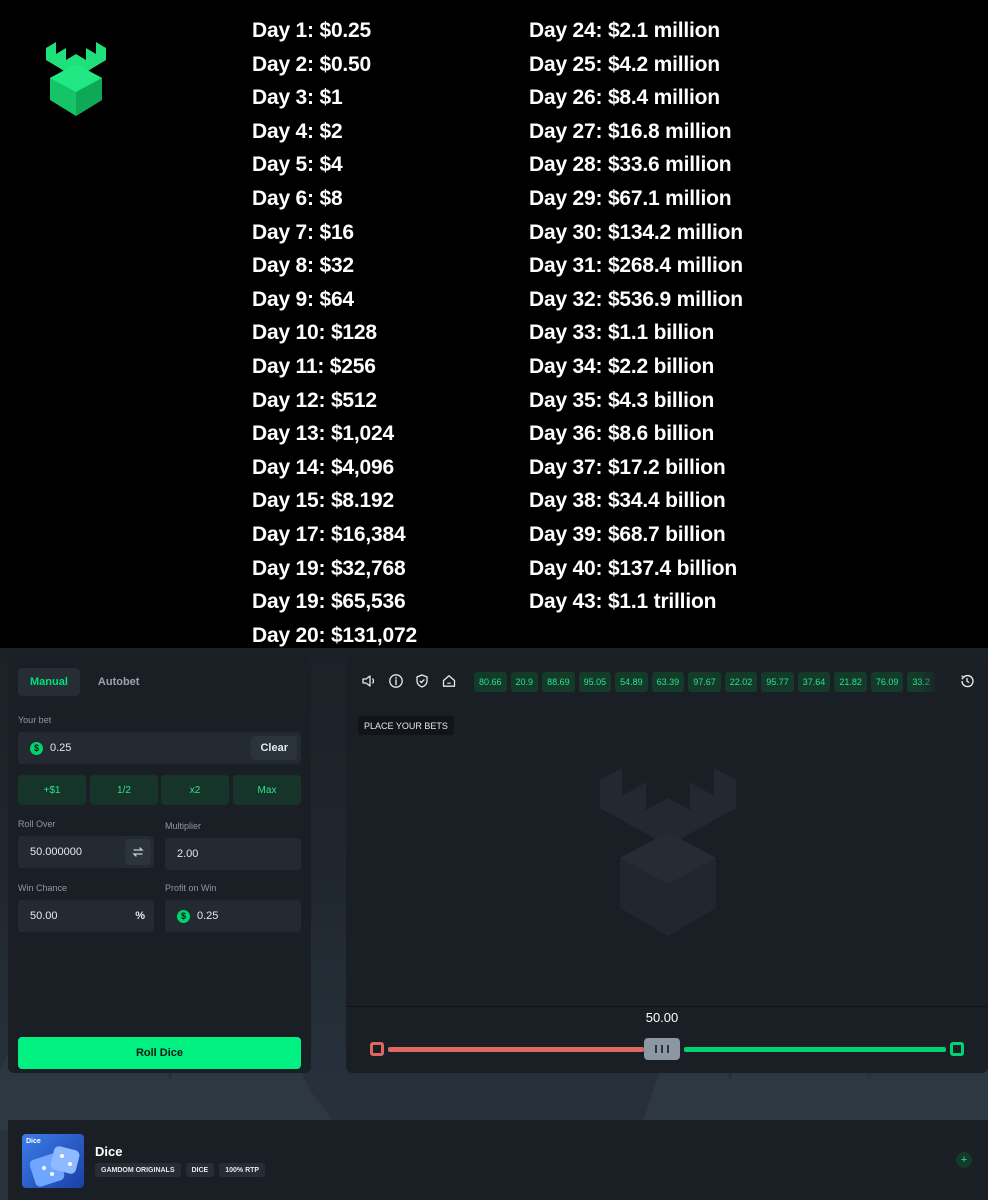 This screenshot has height=1200, width=988. What do you see at coordinates (622, 333) in the screenshot?
I see `day-value-row: Day 33: $1.1 billion` at bounding box center [622, 333].